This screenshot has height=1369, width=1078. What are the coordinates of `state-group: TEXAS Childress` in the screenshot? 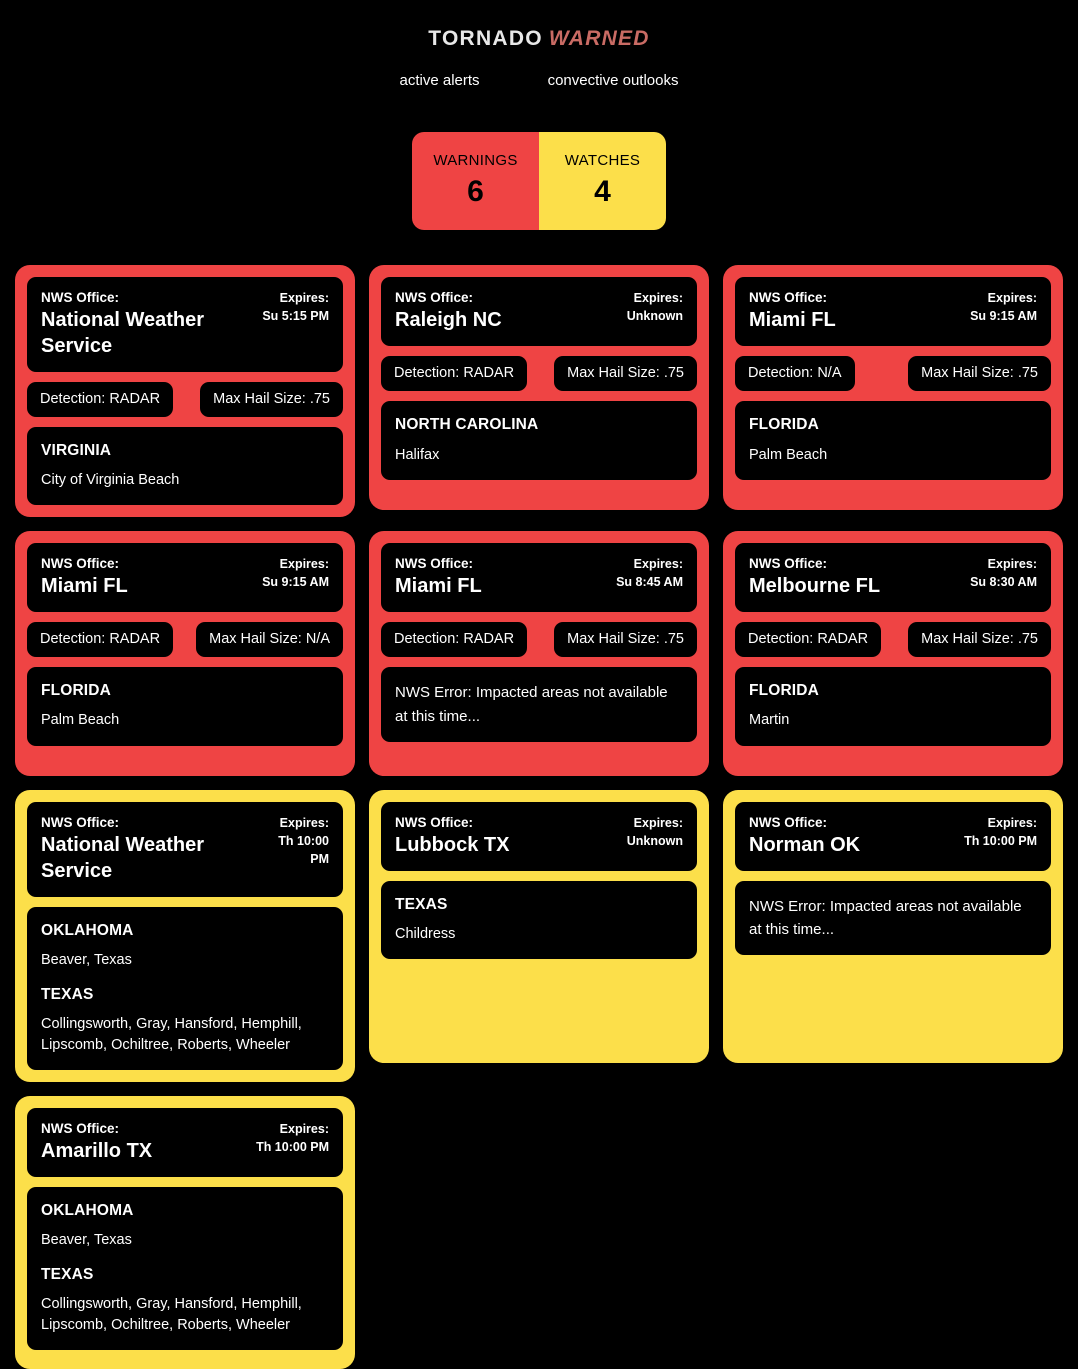 It's located at (539, 920).